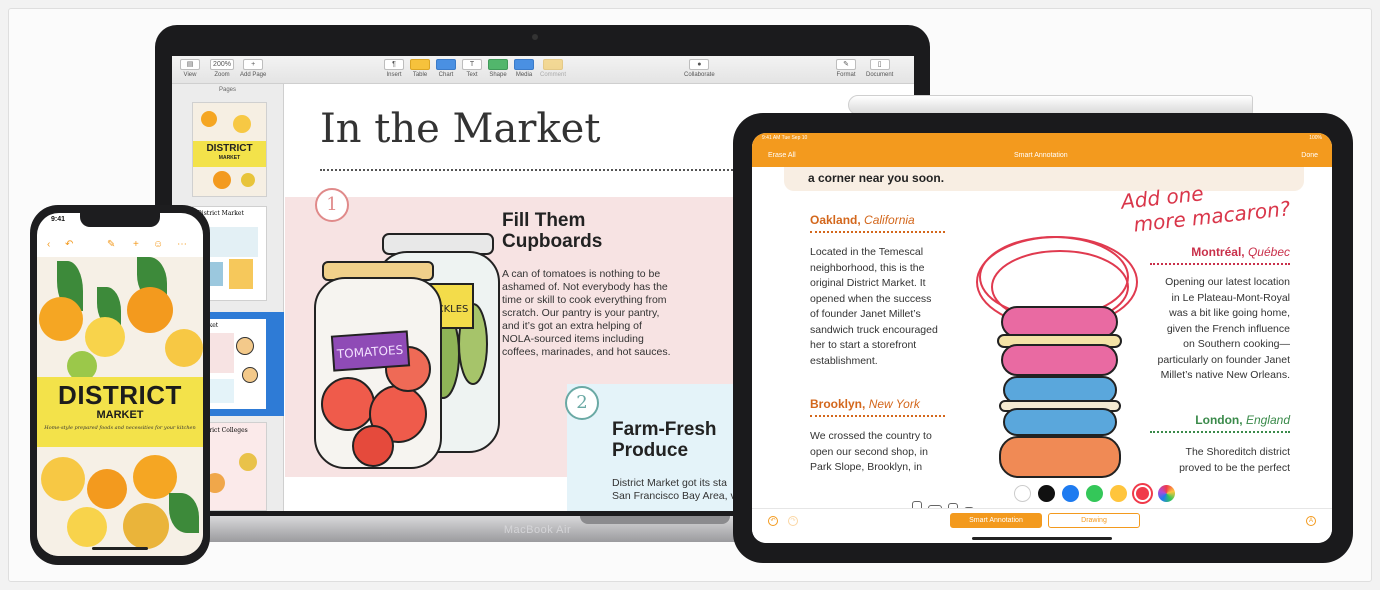  I want to click on color-swatch-blue, so click(1070, 493).